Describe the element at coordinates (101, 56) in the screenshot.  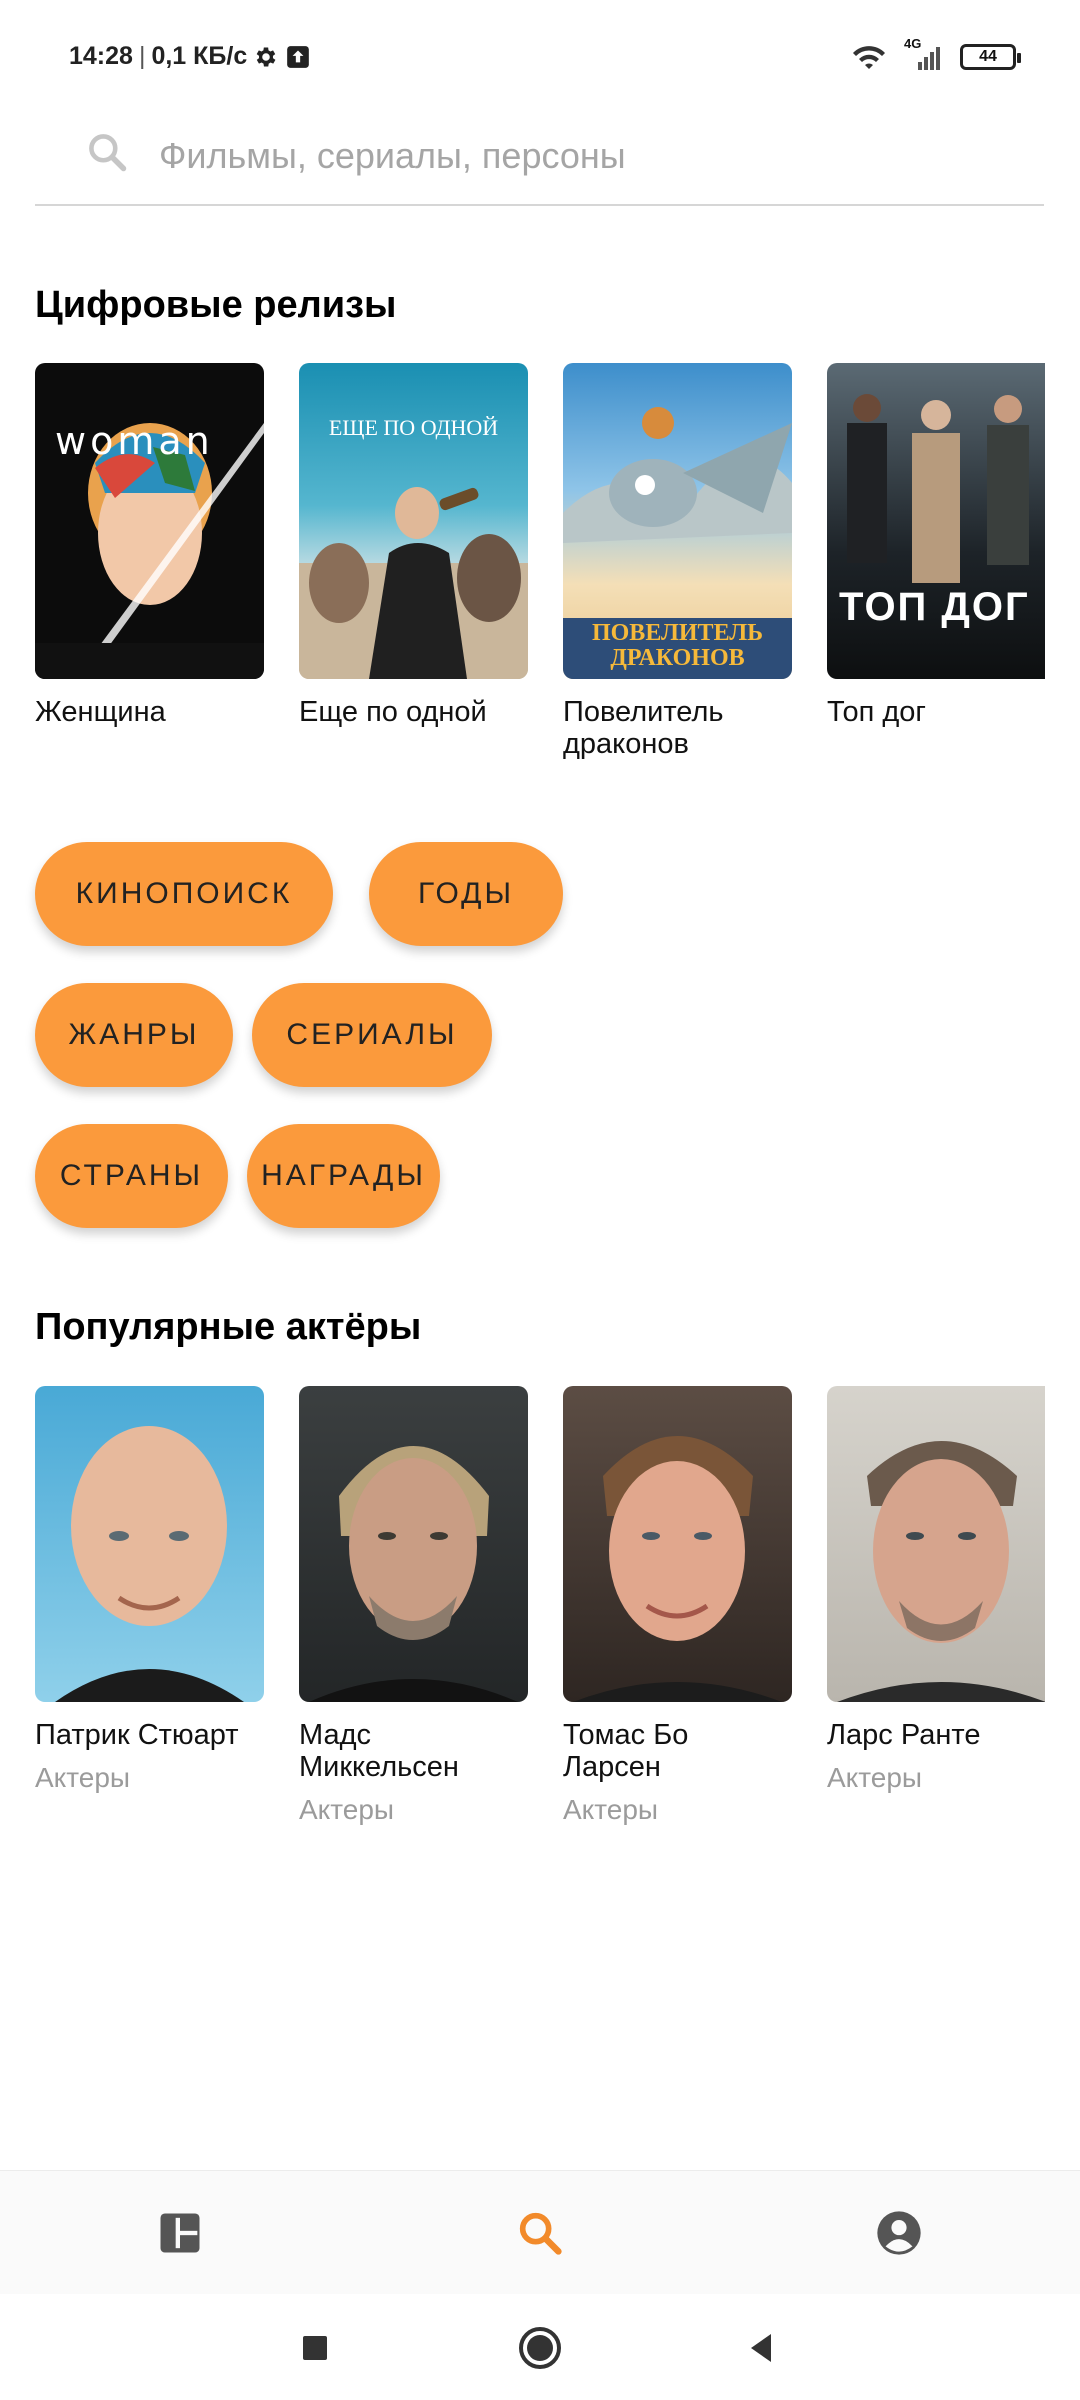
I see `status-time: 14:28` at that location.